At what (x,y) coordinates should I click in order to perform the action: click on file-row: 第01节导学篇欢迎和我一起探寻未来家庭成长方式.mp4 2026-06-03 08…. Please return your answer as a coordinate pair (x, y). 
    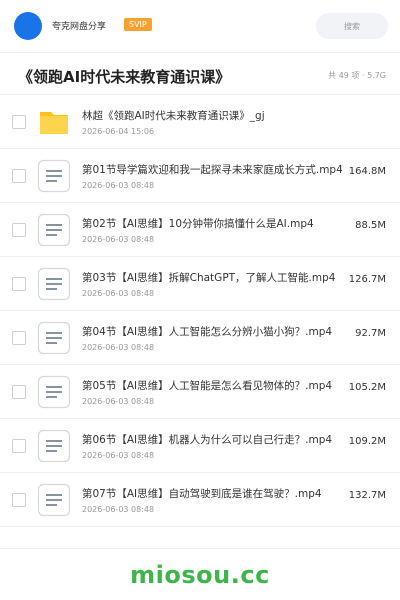
    Looking at the image, I should click on (200, 176).